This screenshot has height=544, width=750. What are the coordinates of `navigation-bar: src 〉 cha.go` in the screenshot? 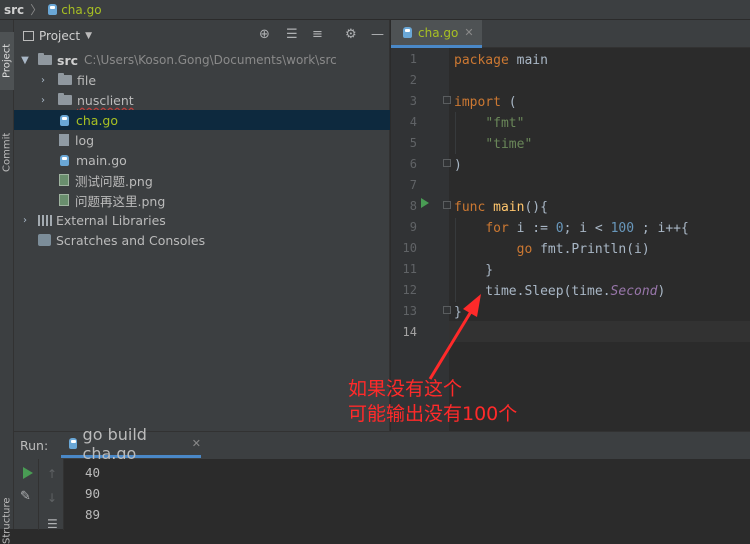 It's located at (375, 10).